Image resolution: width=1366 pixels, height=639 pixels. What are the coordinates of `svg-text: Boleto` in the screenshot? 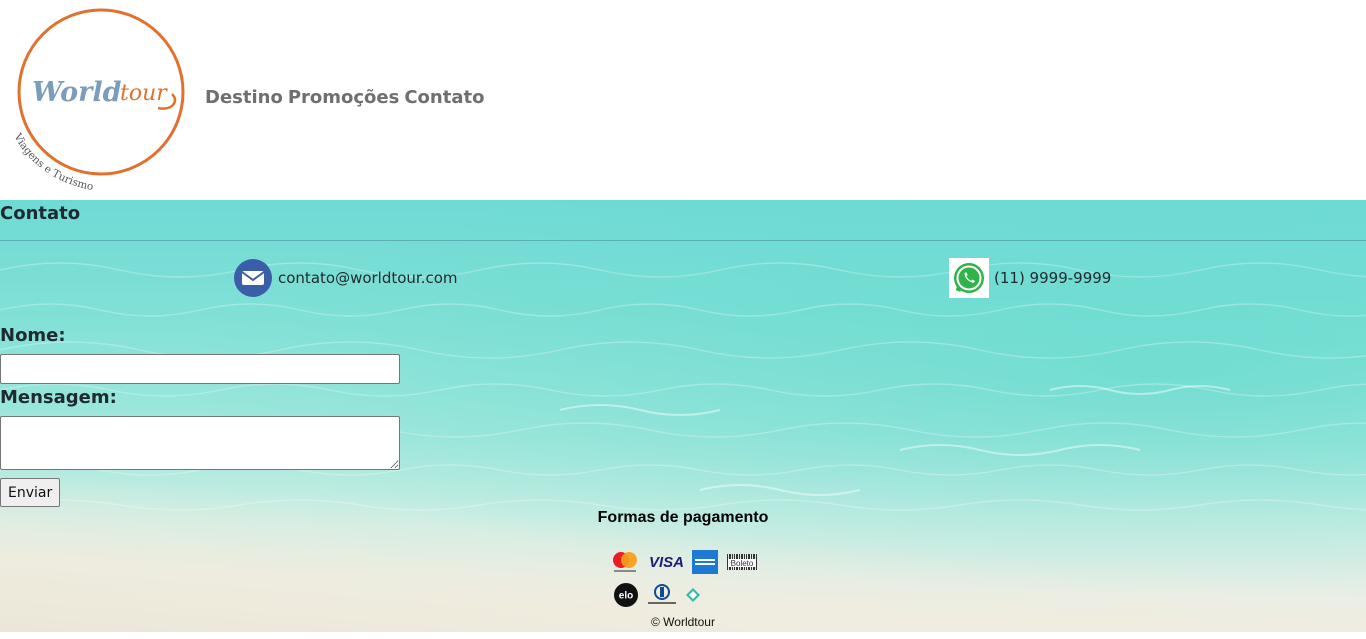 It's located at (742, 563).